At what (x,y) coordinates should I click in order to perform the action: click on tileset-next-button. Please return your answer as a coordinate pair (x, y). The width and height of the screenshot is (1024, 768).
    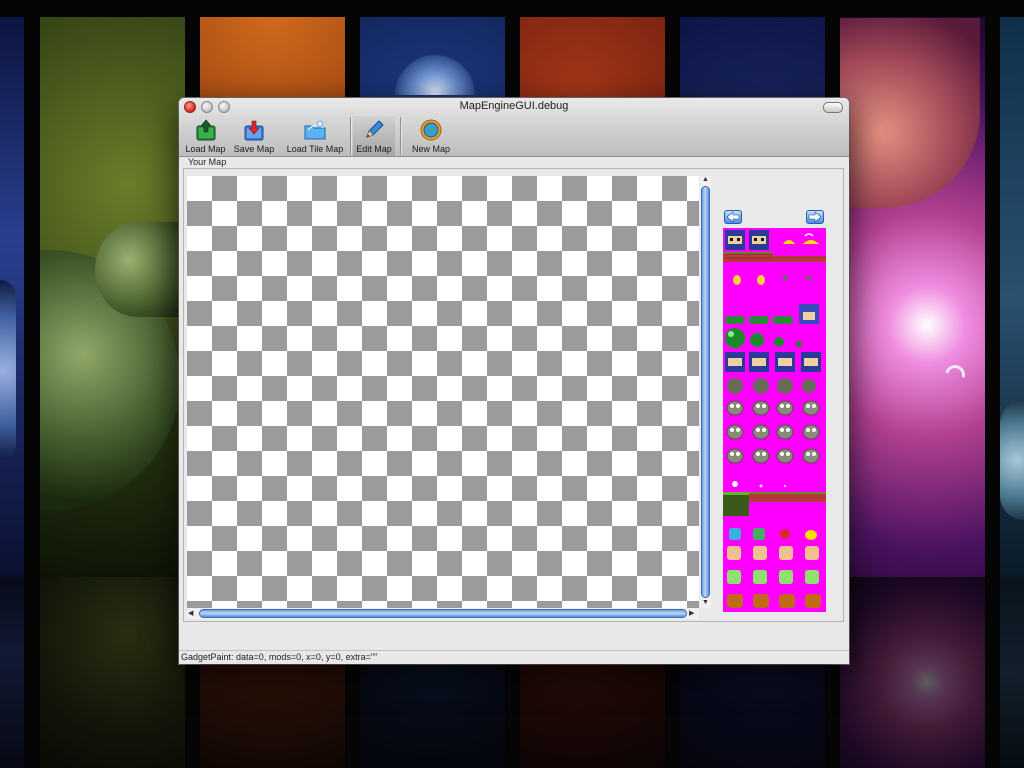
    Looking at the image, I should click on (815, 217).